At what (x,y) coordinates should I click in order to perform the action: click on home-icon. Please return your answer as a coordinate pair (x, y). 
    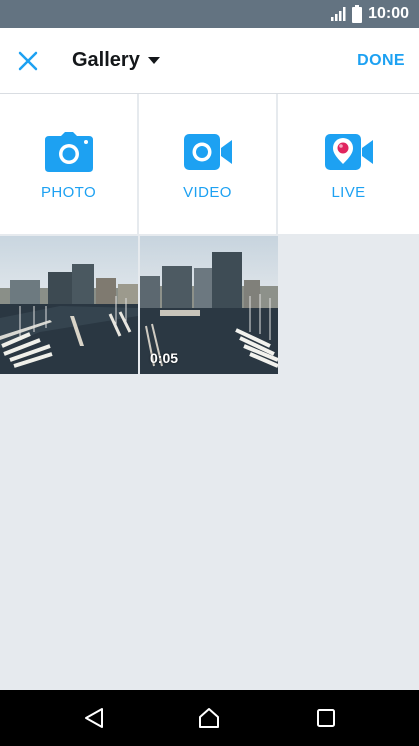
    Looking at the image, I should click on (209, 718).